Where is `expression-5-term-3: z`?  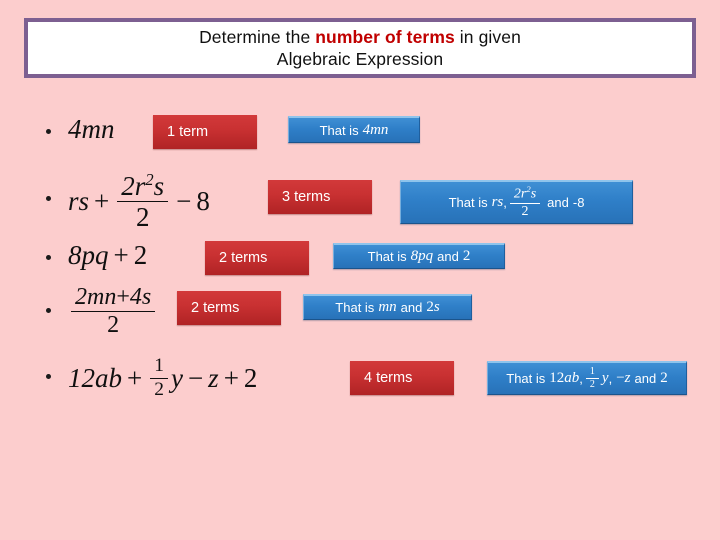
expression-5-term-3: z is located at coordinates (213, 377).